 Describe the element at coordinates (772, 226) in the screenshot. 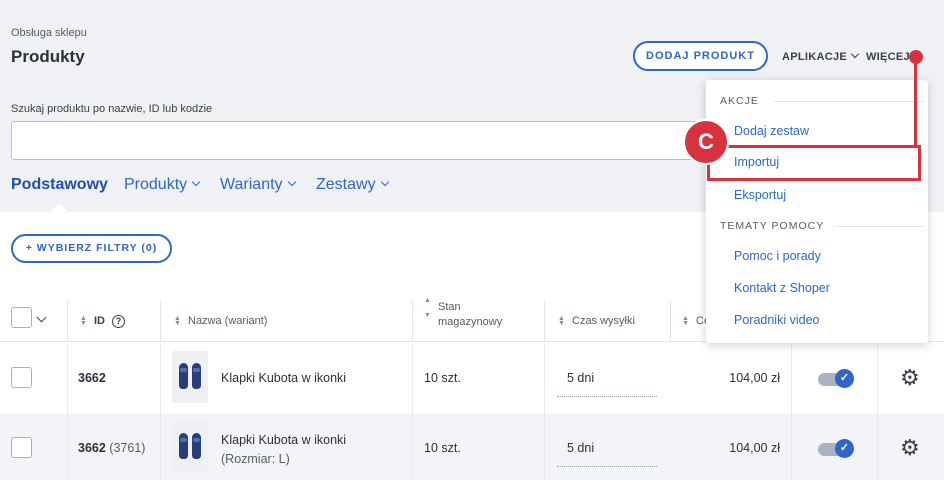

I see `dropdown-section-help: TEMATY POMOCY` at that location.